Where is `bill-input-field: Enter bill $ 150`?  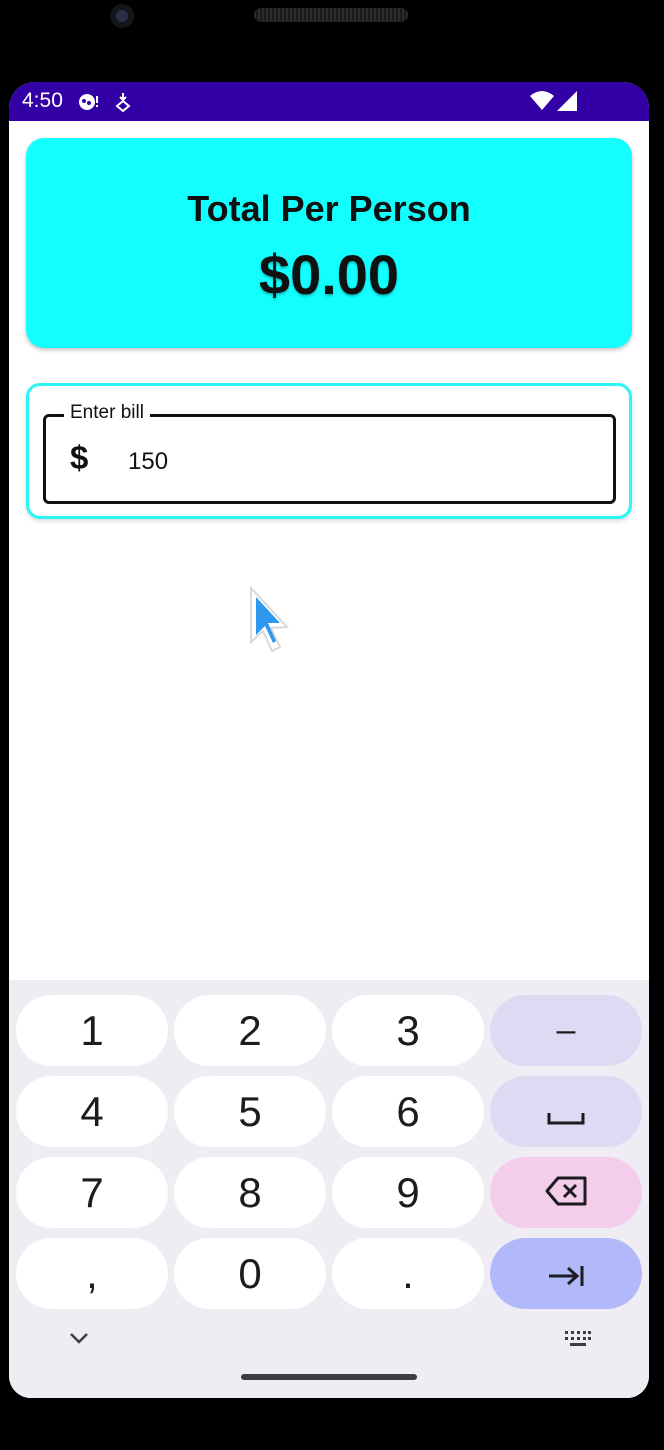 bill-input-field: Enter bill $ 150 is located at coordinates (329, 453).